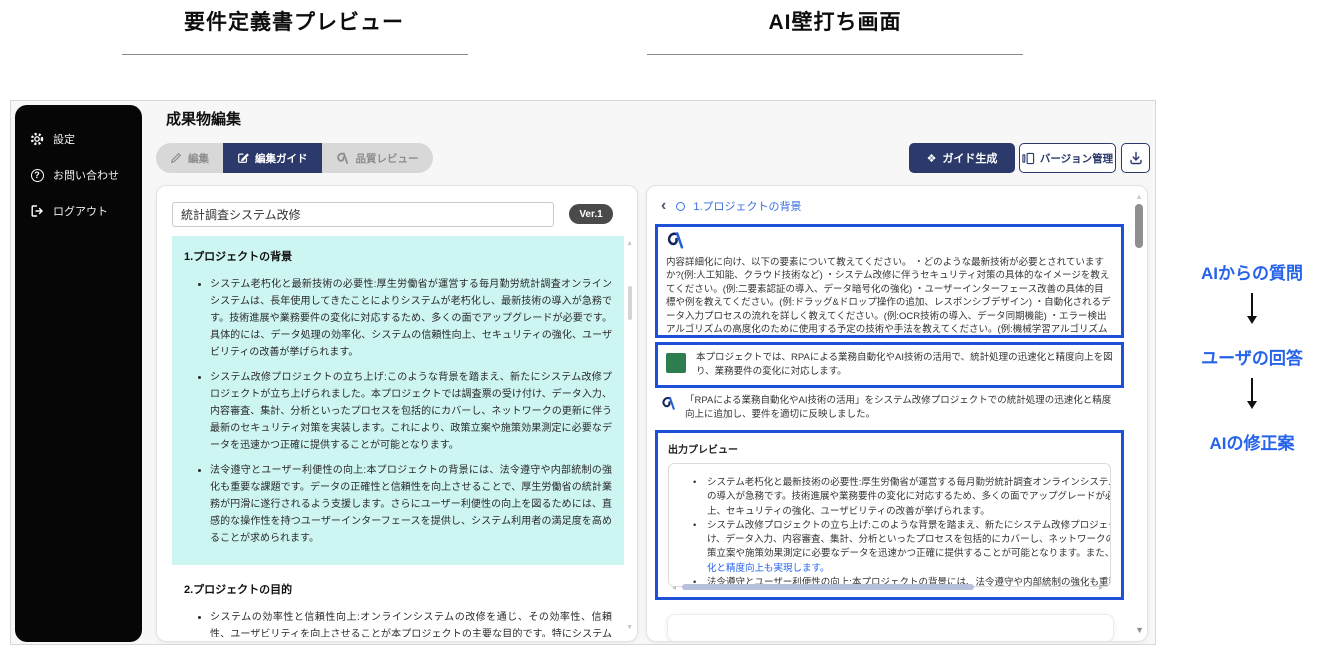 The height and width of the screenshot is (652, 1336). What do you see at coordinates (243, 158) in the screenshot?
I see `edit-guide-icon` at bounding box center [243, 158].